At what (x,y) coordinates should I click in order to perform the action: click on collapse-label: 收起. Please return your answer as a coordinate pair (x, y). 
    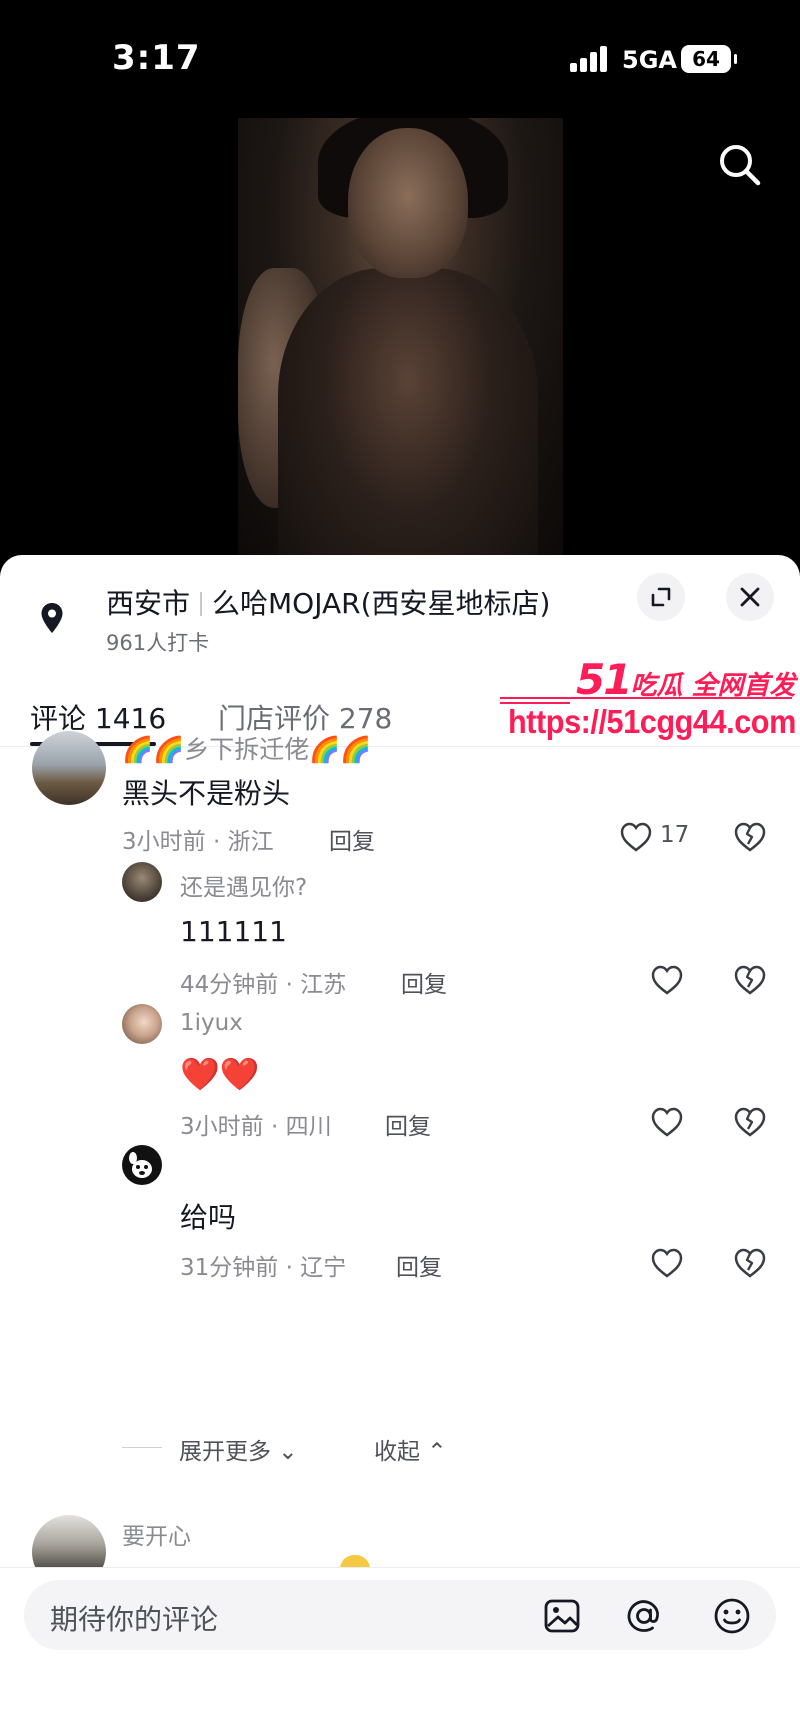
    Looking at the image, I should click on (397, 1452).